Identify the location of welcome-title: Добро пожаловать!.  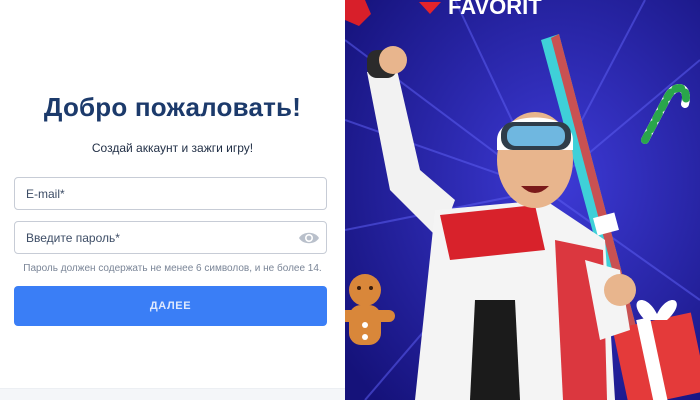
(172, 107).